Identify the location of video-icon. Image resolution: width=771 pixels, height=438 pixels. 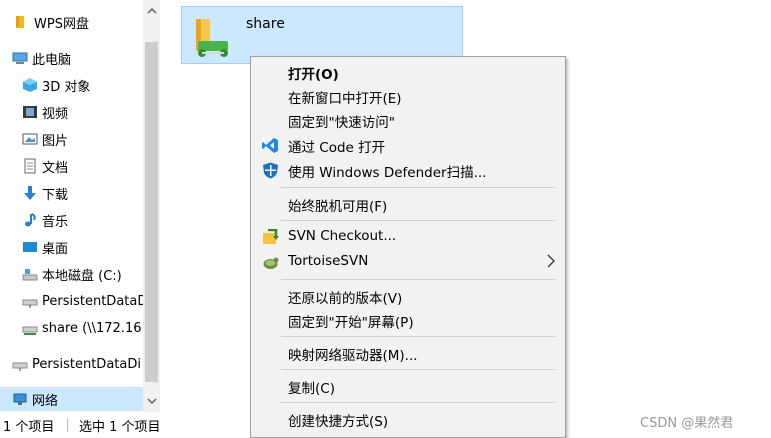
(30, 112).